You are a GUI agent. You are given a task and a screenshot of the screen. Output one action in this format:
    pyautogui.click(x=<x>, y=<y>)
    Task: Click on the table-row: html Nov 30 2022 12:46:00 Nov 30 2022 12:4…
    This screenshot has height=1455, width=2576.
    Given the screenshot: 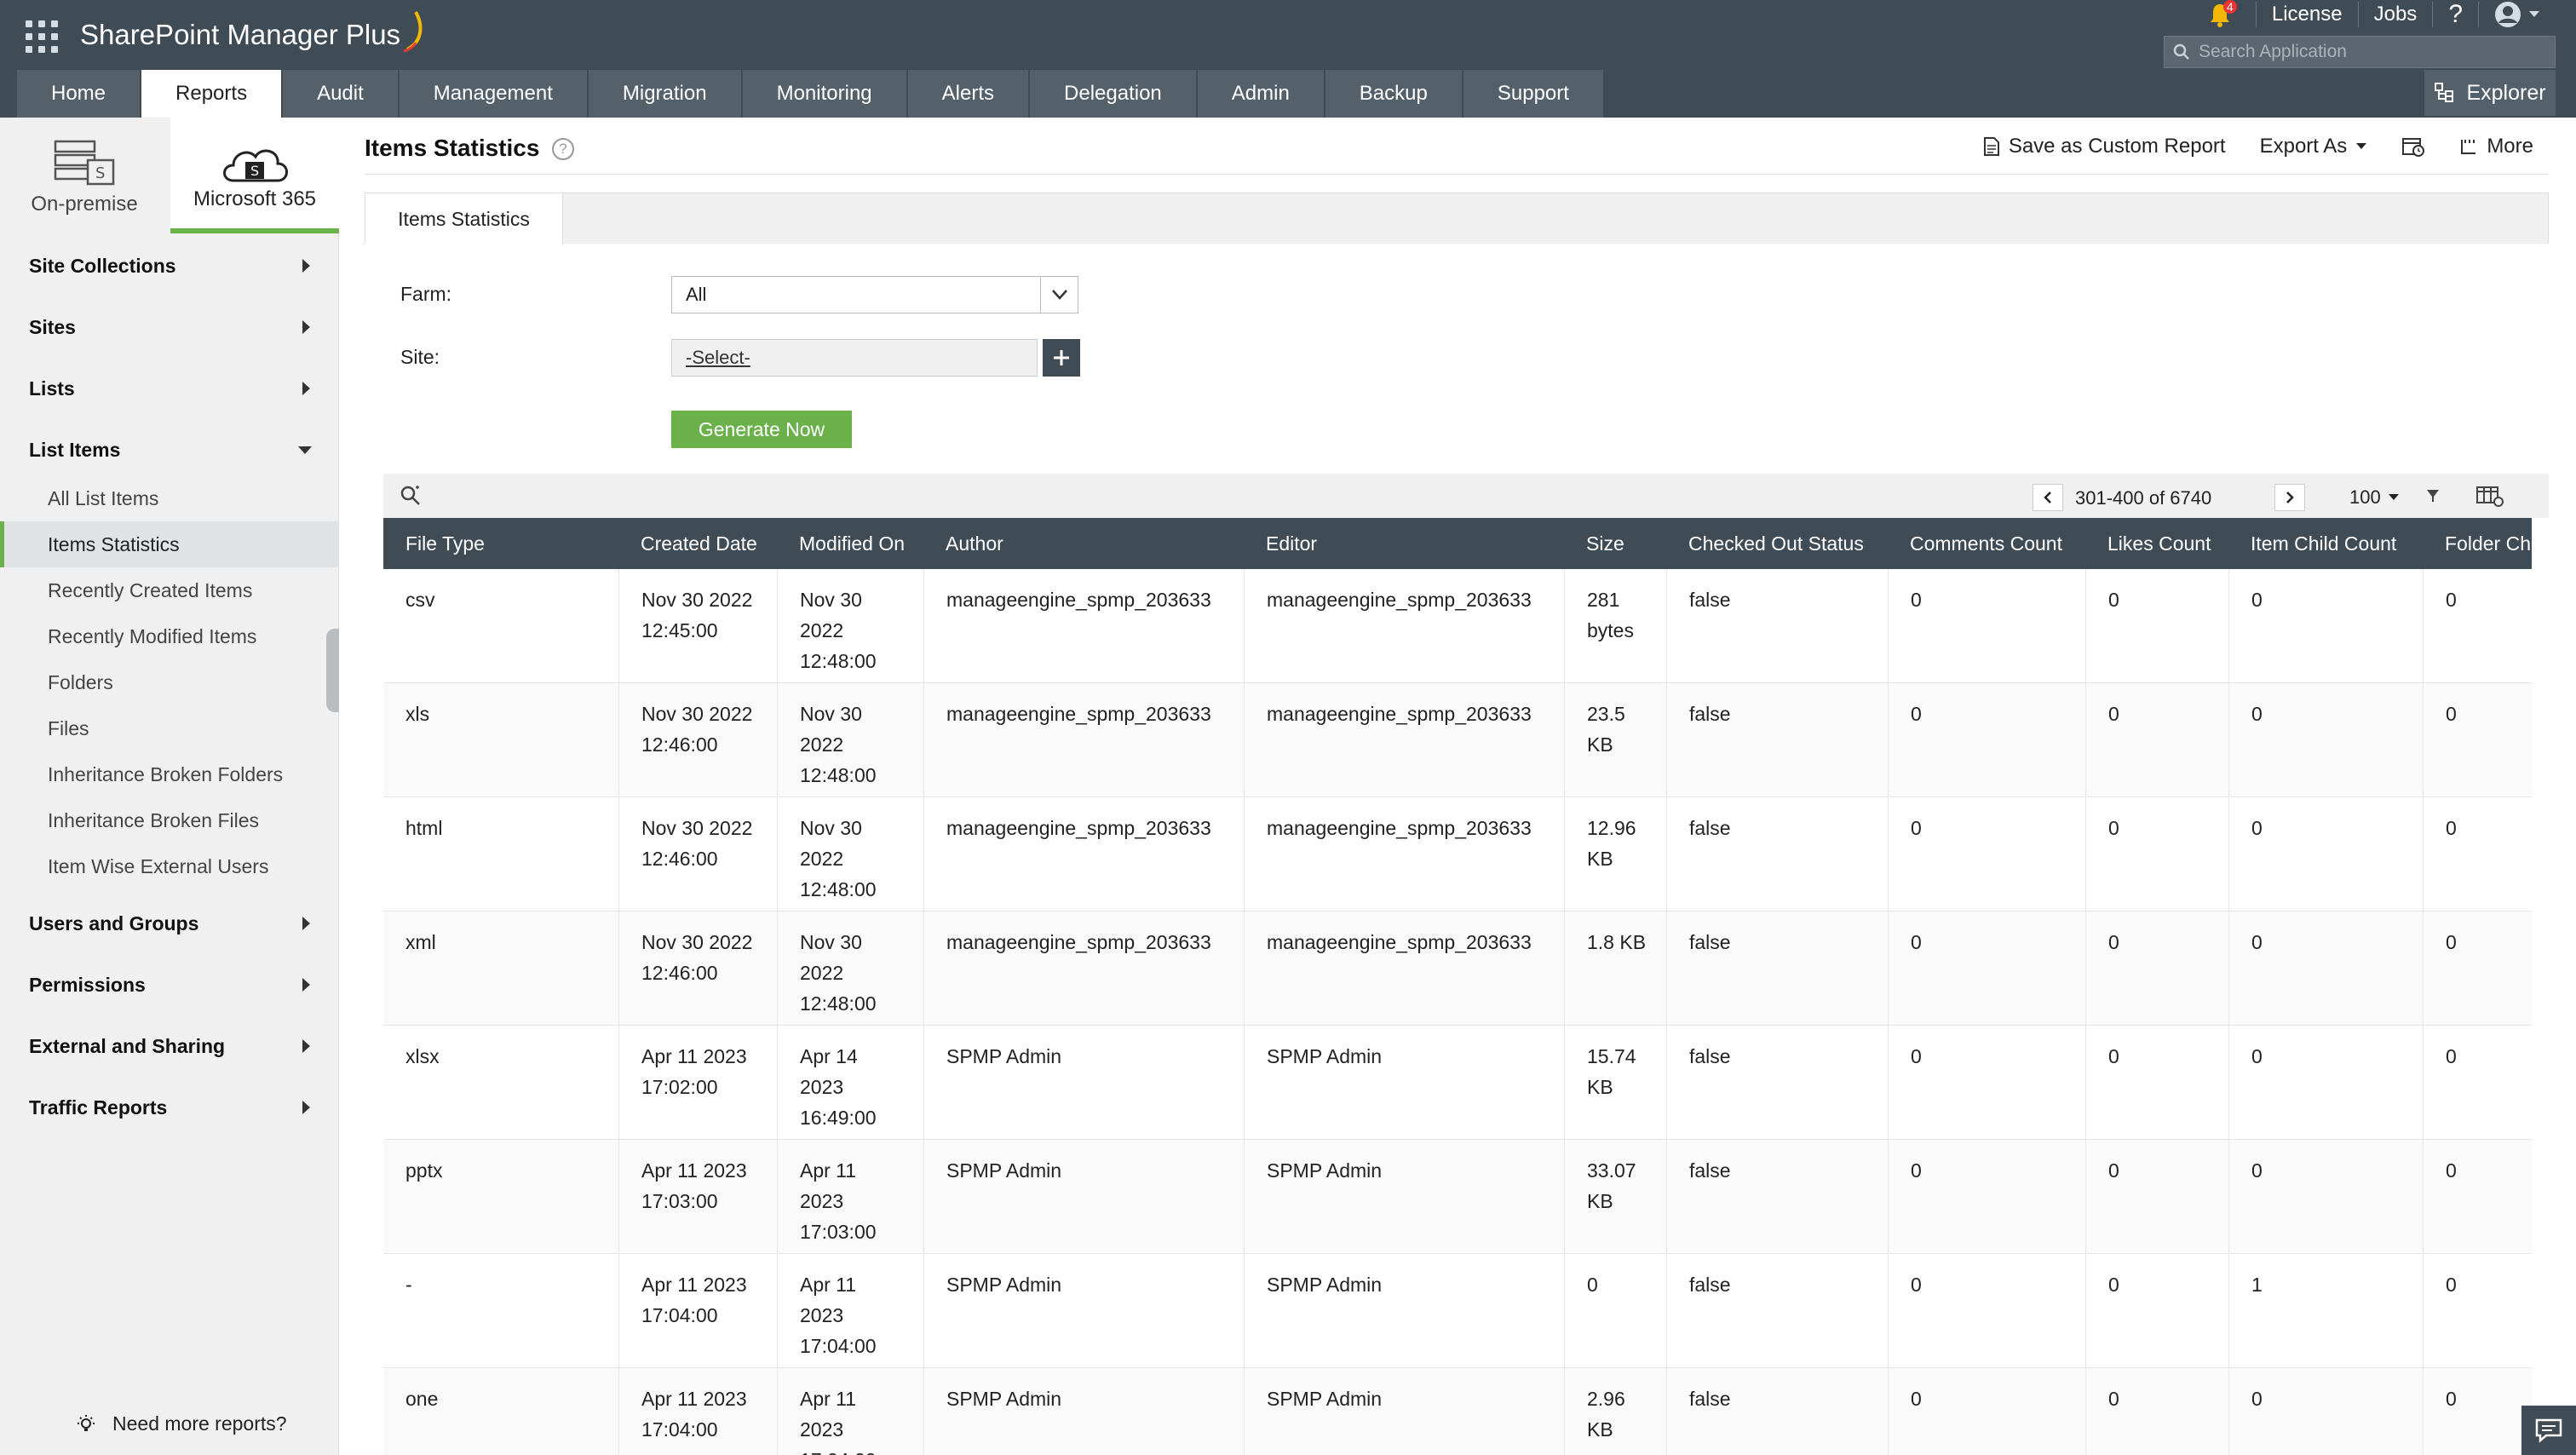 What is the action you would take?
    pyautogui.click(x=1458, y=855)
    